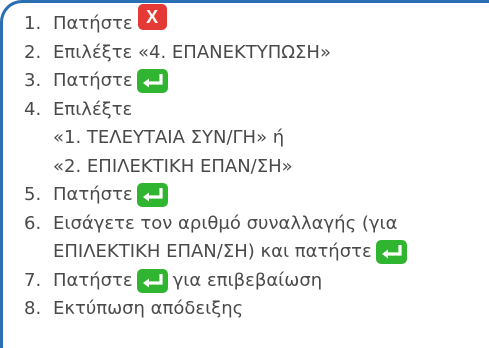  Describe the element at coordinates (246, 195) in the screenshot. I see `step-line: 5. Πατήστε` at that location.